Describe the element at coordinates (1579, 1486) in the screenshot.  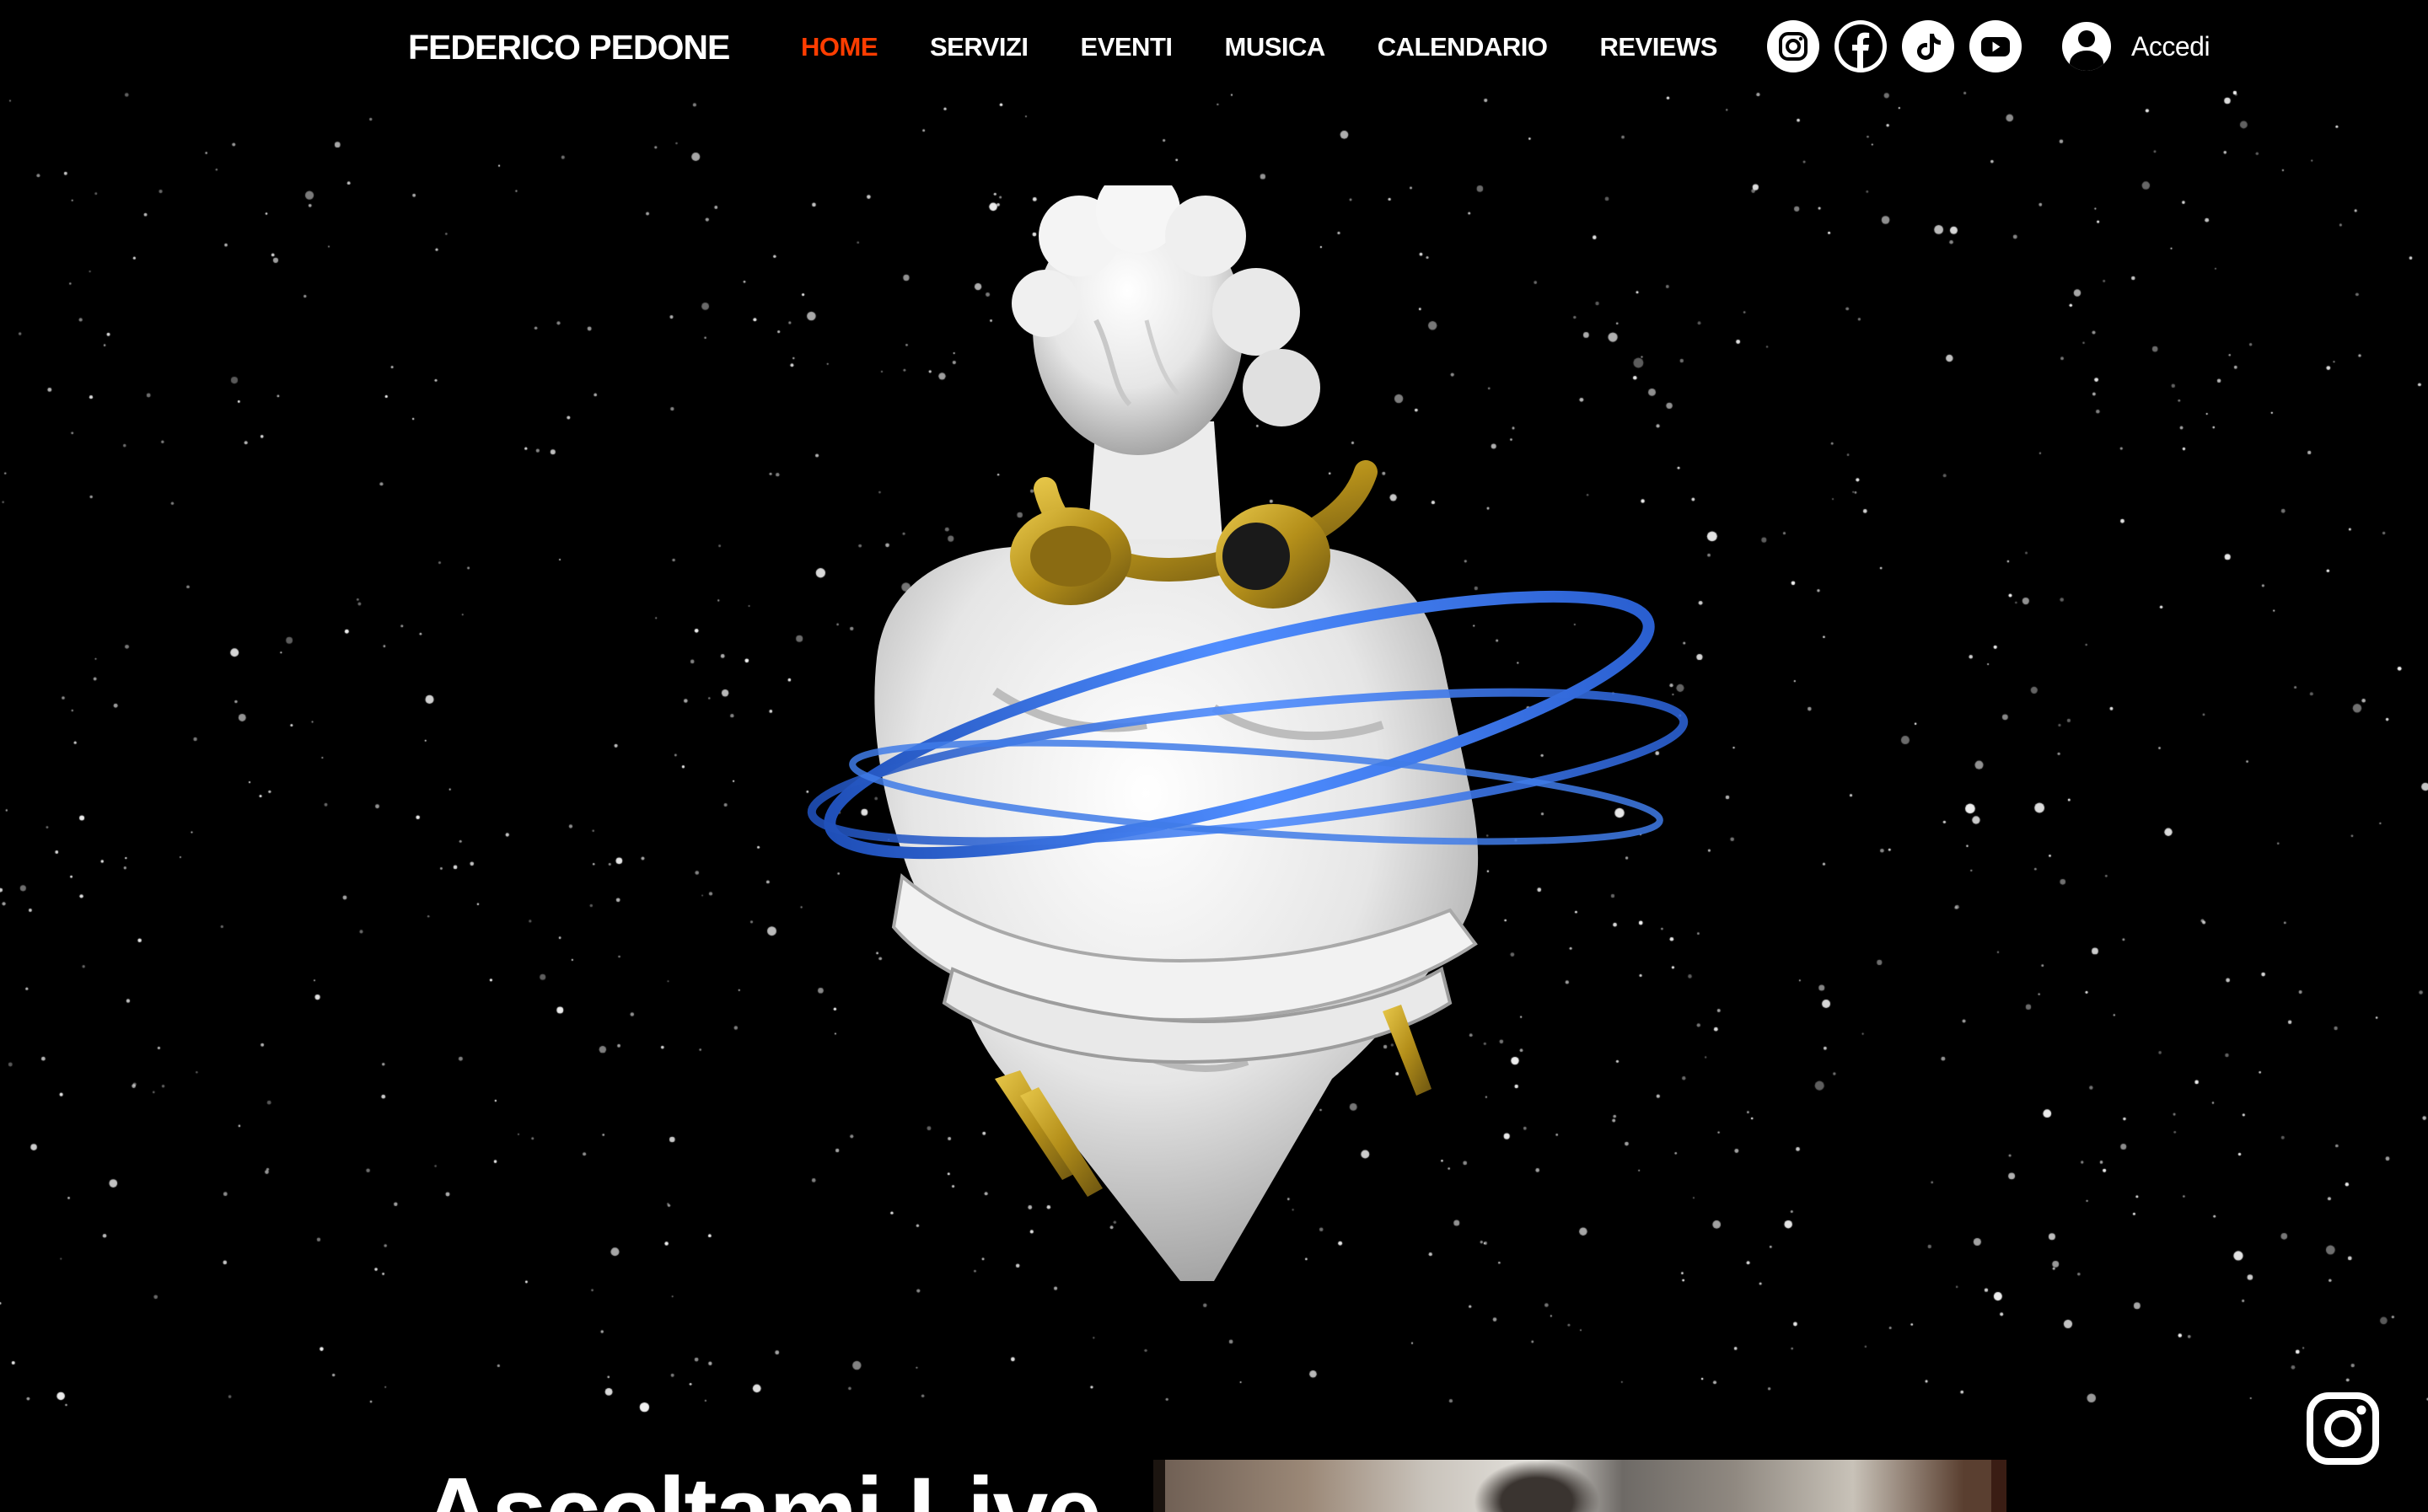
I see `live-video-thumbnail` at that location.